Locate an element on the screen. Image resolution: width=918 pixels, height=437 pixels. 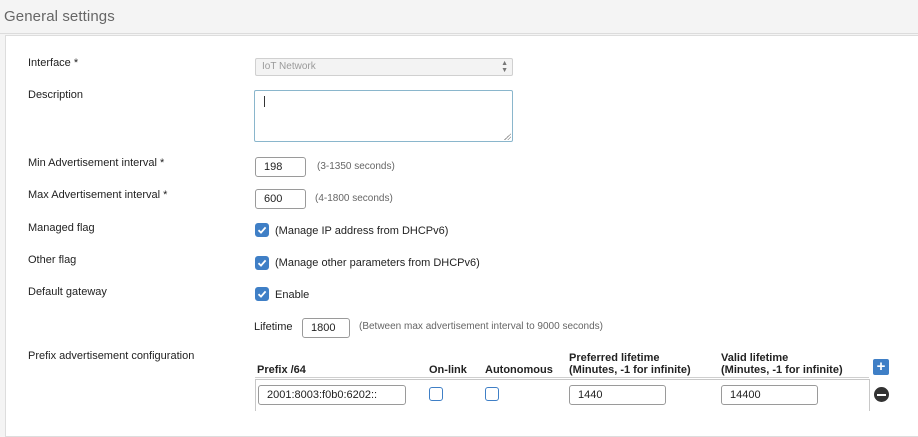
max-adv-label: Max Advertisement interval * is located at coordinates (98, 195).